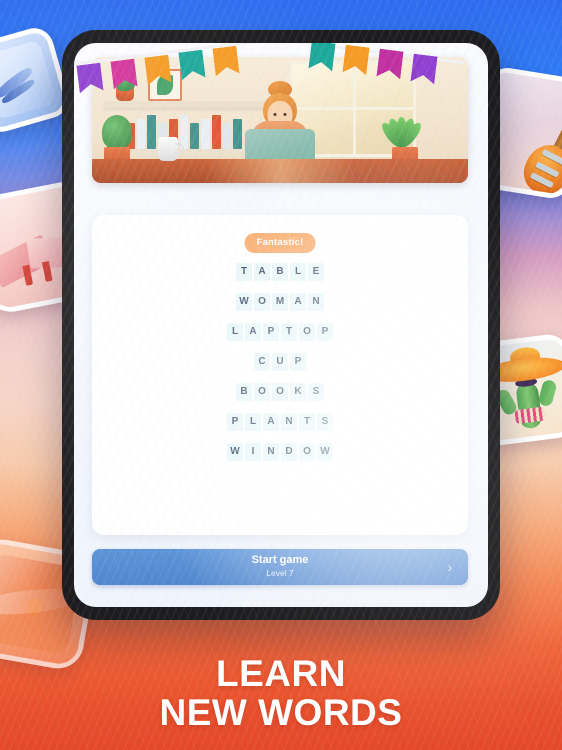 The width and height of the screenshot is (562, 750). I want to click on promo-headline: LEARN NEW WORDS, so click(281, 692).